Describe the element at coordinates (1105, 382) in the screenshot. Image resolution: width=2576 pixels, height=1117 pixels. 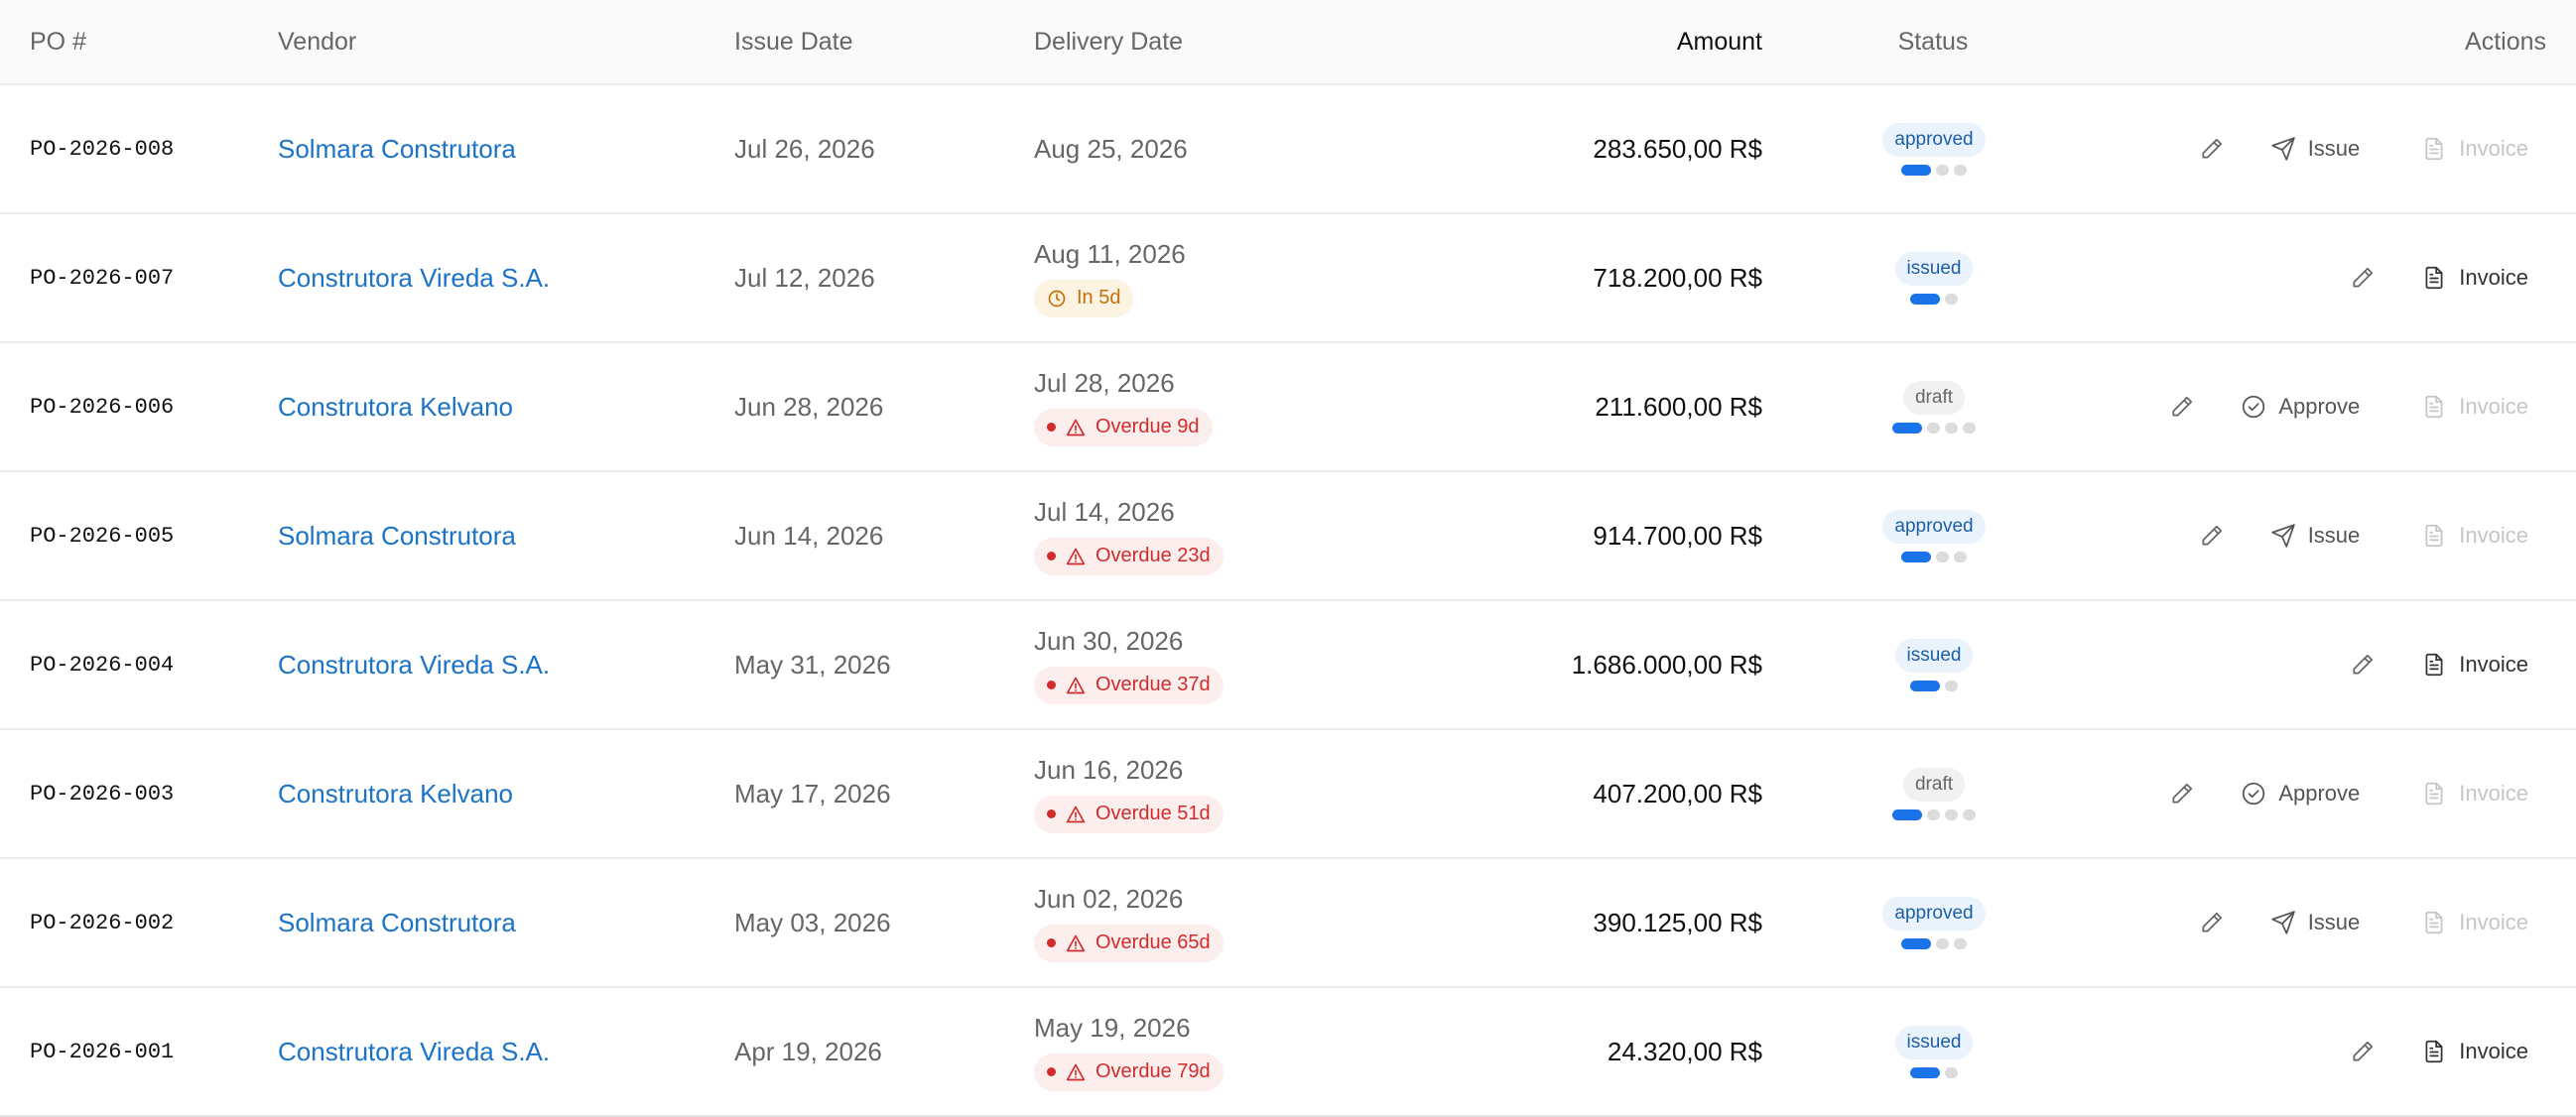
I see `delivery-date: Jul 28, 2026` at that location.